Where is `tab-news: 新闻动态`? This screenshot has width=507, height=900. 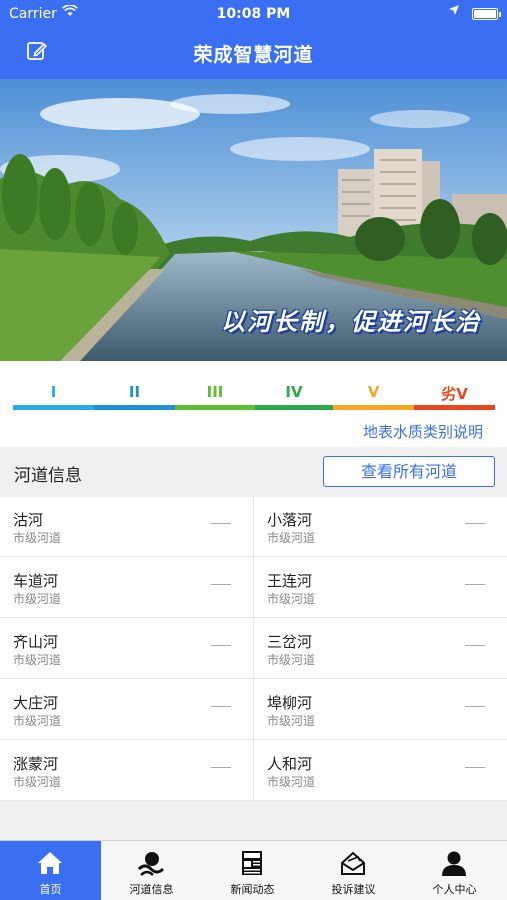 tab-news: 新闻动态 is located at coordinates (252, 870).